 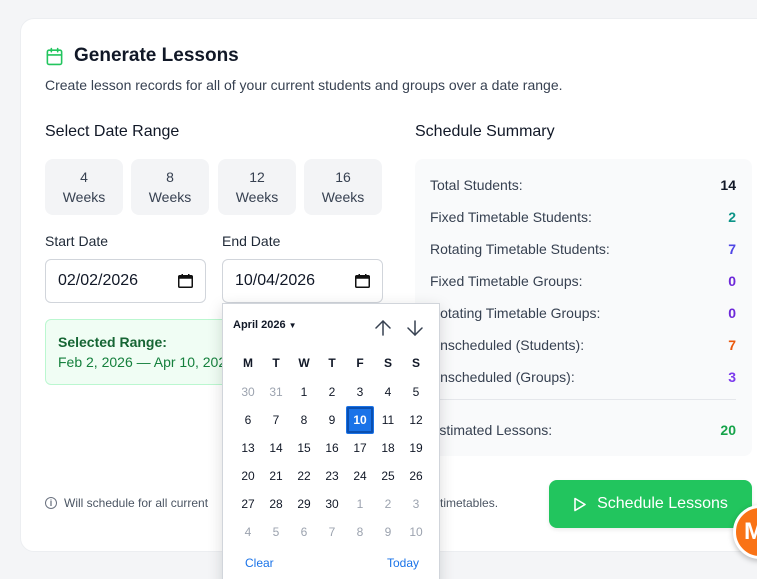 What do you see at coordinates (416, 420) in the screenshot?
I see `calendar-day: 12` at bounding box center [416, 420].